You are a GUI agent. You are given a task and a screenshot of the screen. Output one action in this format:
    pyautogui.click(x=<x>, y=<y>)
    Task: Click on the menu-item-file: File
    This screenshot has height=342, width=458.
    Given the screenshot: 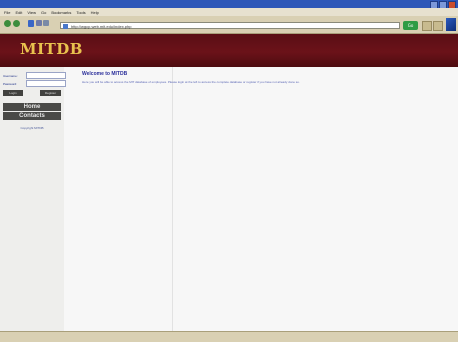 What is the action you would take?
    pyautogui.click(x=7, y=12)
    